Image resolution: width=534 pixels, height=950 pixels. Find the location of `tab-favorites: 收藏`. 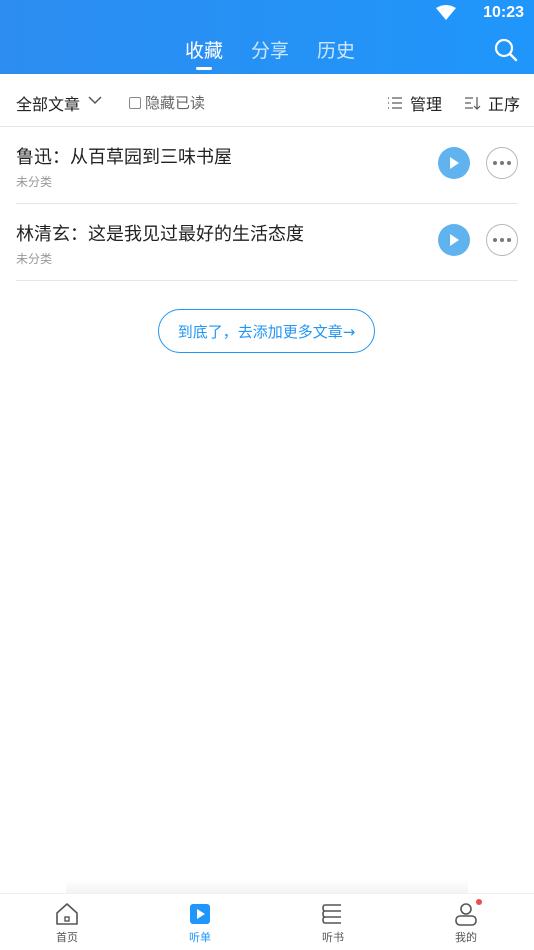

tab-favorites: 收藏 is located at coordinates (204, 49).